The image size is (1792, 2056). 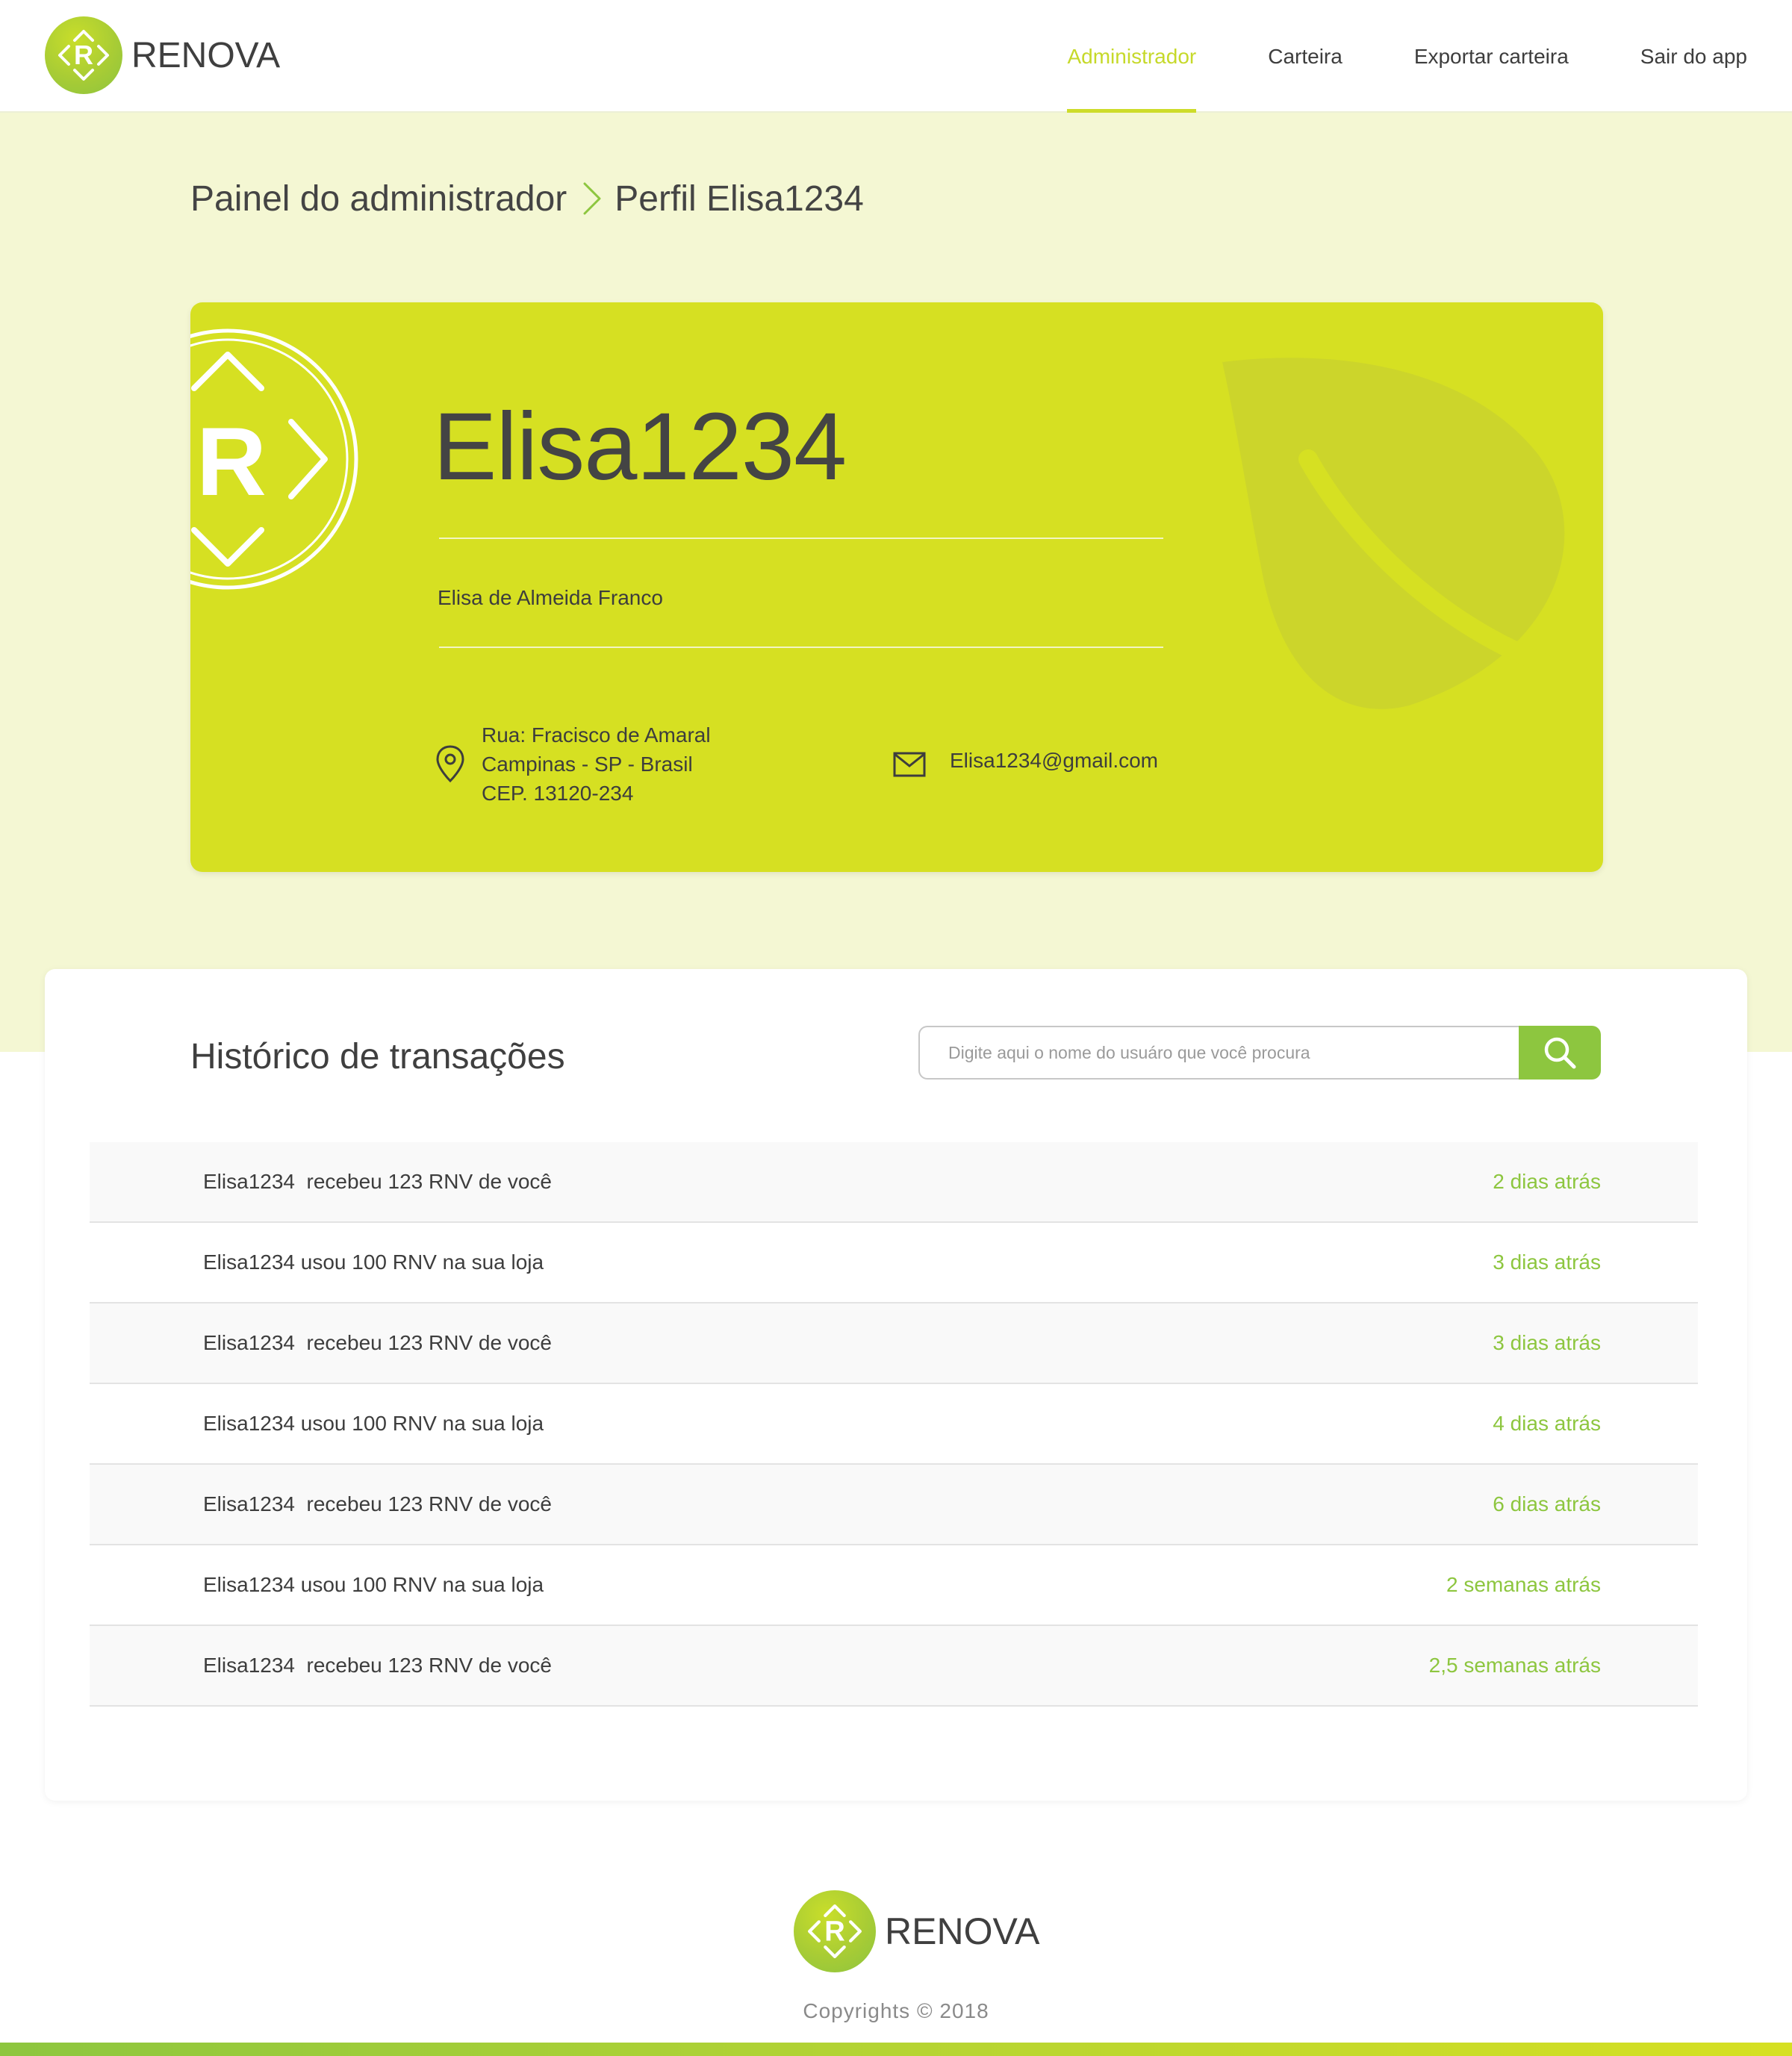 I want to click on search-icon, so click(x=1560, y=1053).